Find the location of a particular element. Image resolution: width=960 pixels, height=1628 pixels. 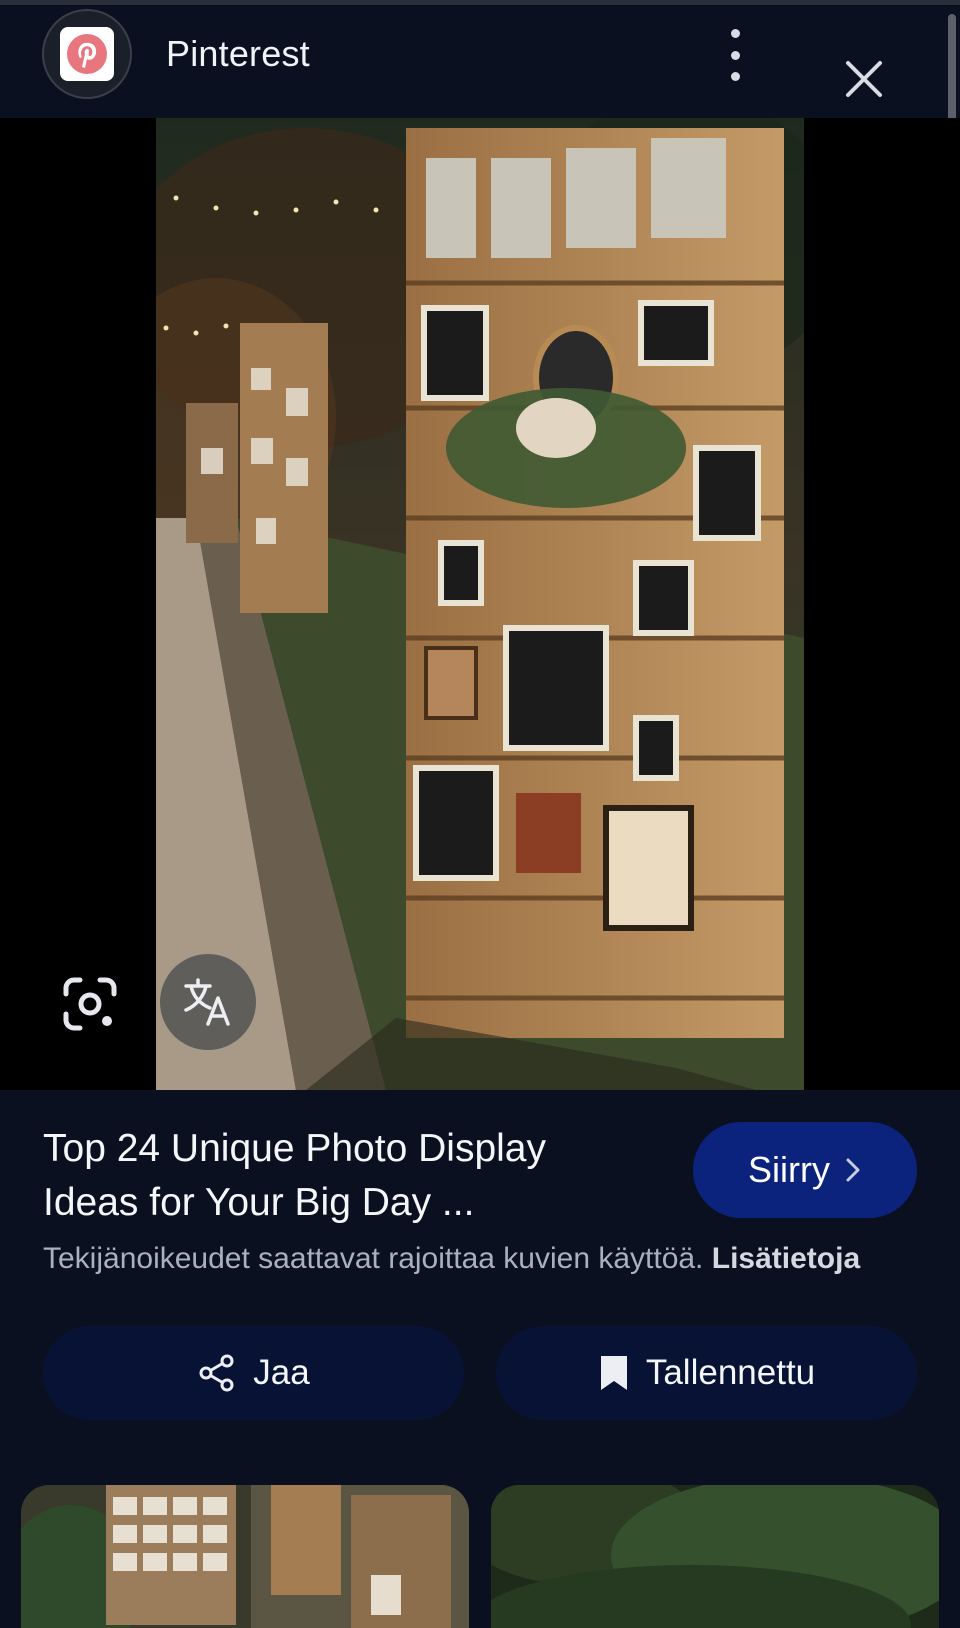

saved-button: Tallennettu is located at coordinates (706, 1373).